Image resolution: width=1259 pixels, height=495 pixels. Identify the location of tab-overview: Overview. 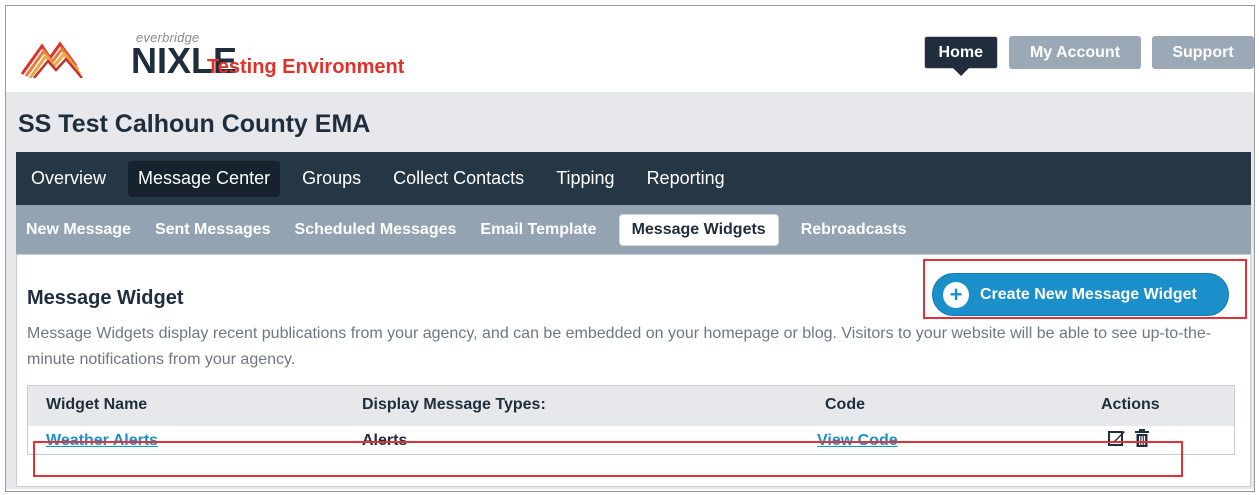
(73, 179).